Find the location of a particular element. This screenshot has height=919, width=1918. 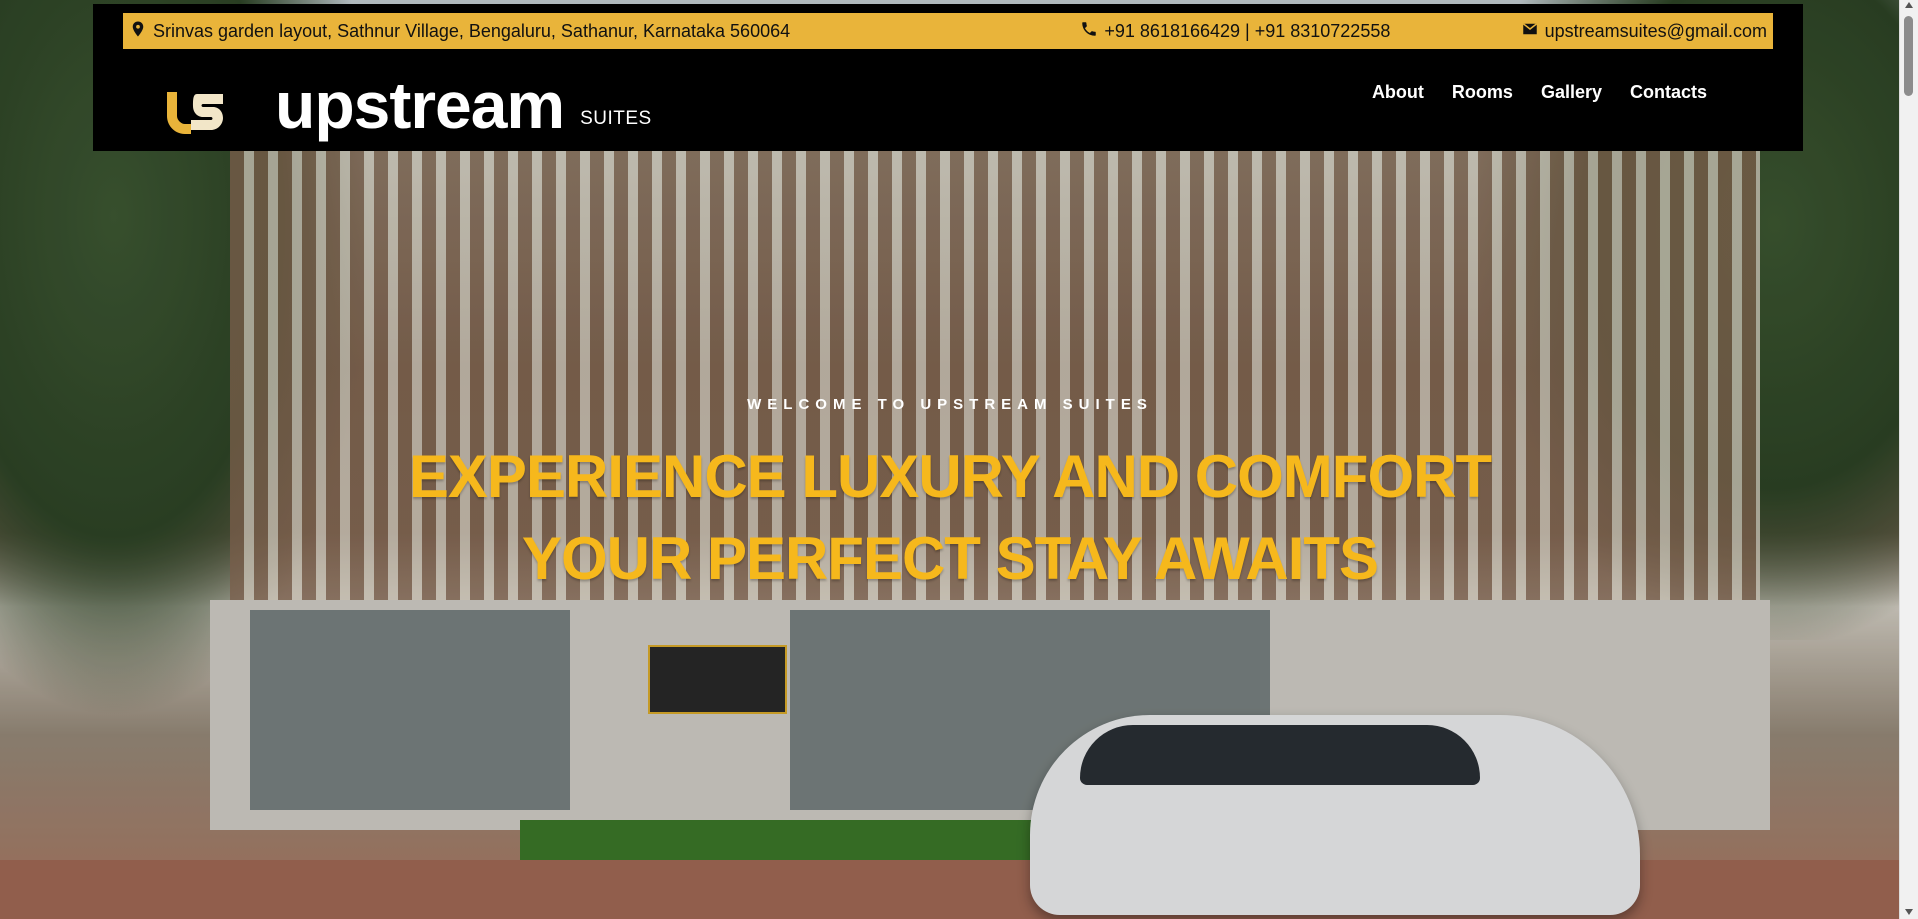

main-nav: About Rooms Gallery Contacts is located at coordinates (1539, 92).